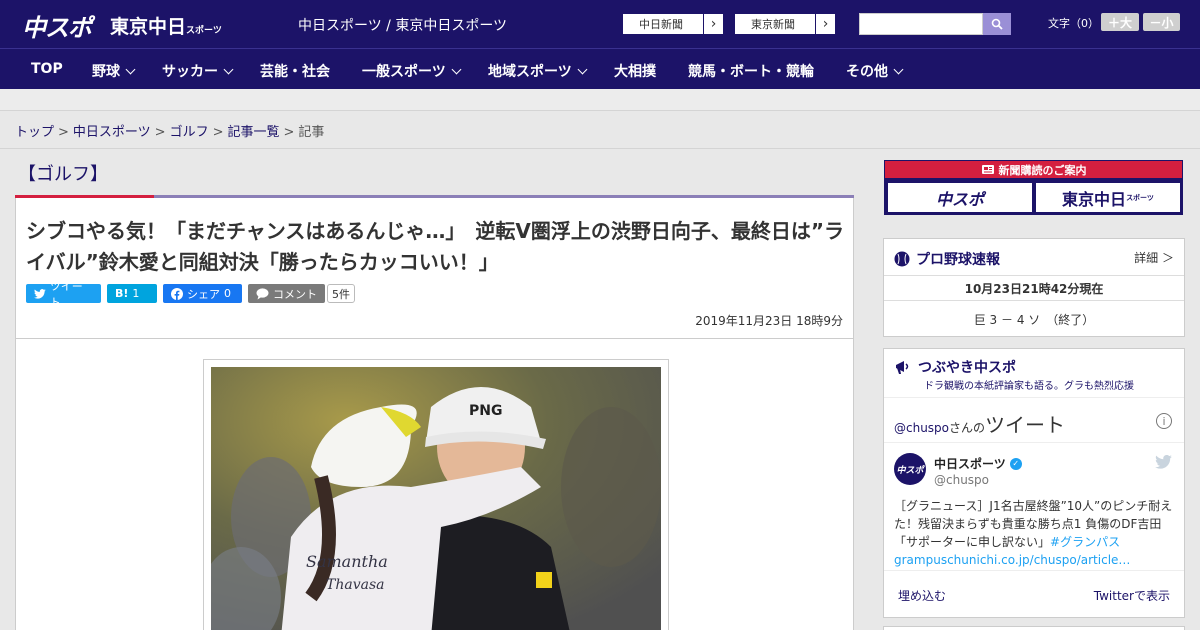 The height and width of the screenshot is (630, 1200). I want to click on nav-item-general-sports: 一般スポーツ, so click(412, 71).